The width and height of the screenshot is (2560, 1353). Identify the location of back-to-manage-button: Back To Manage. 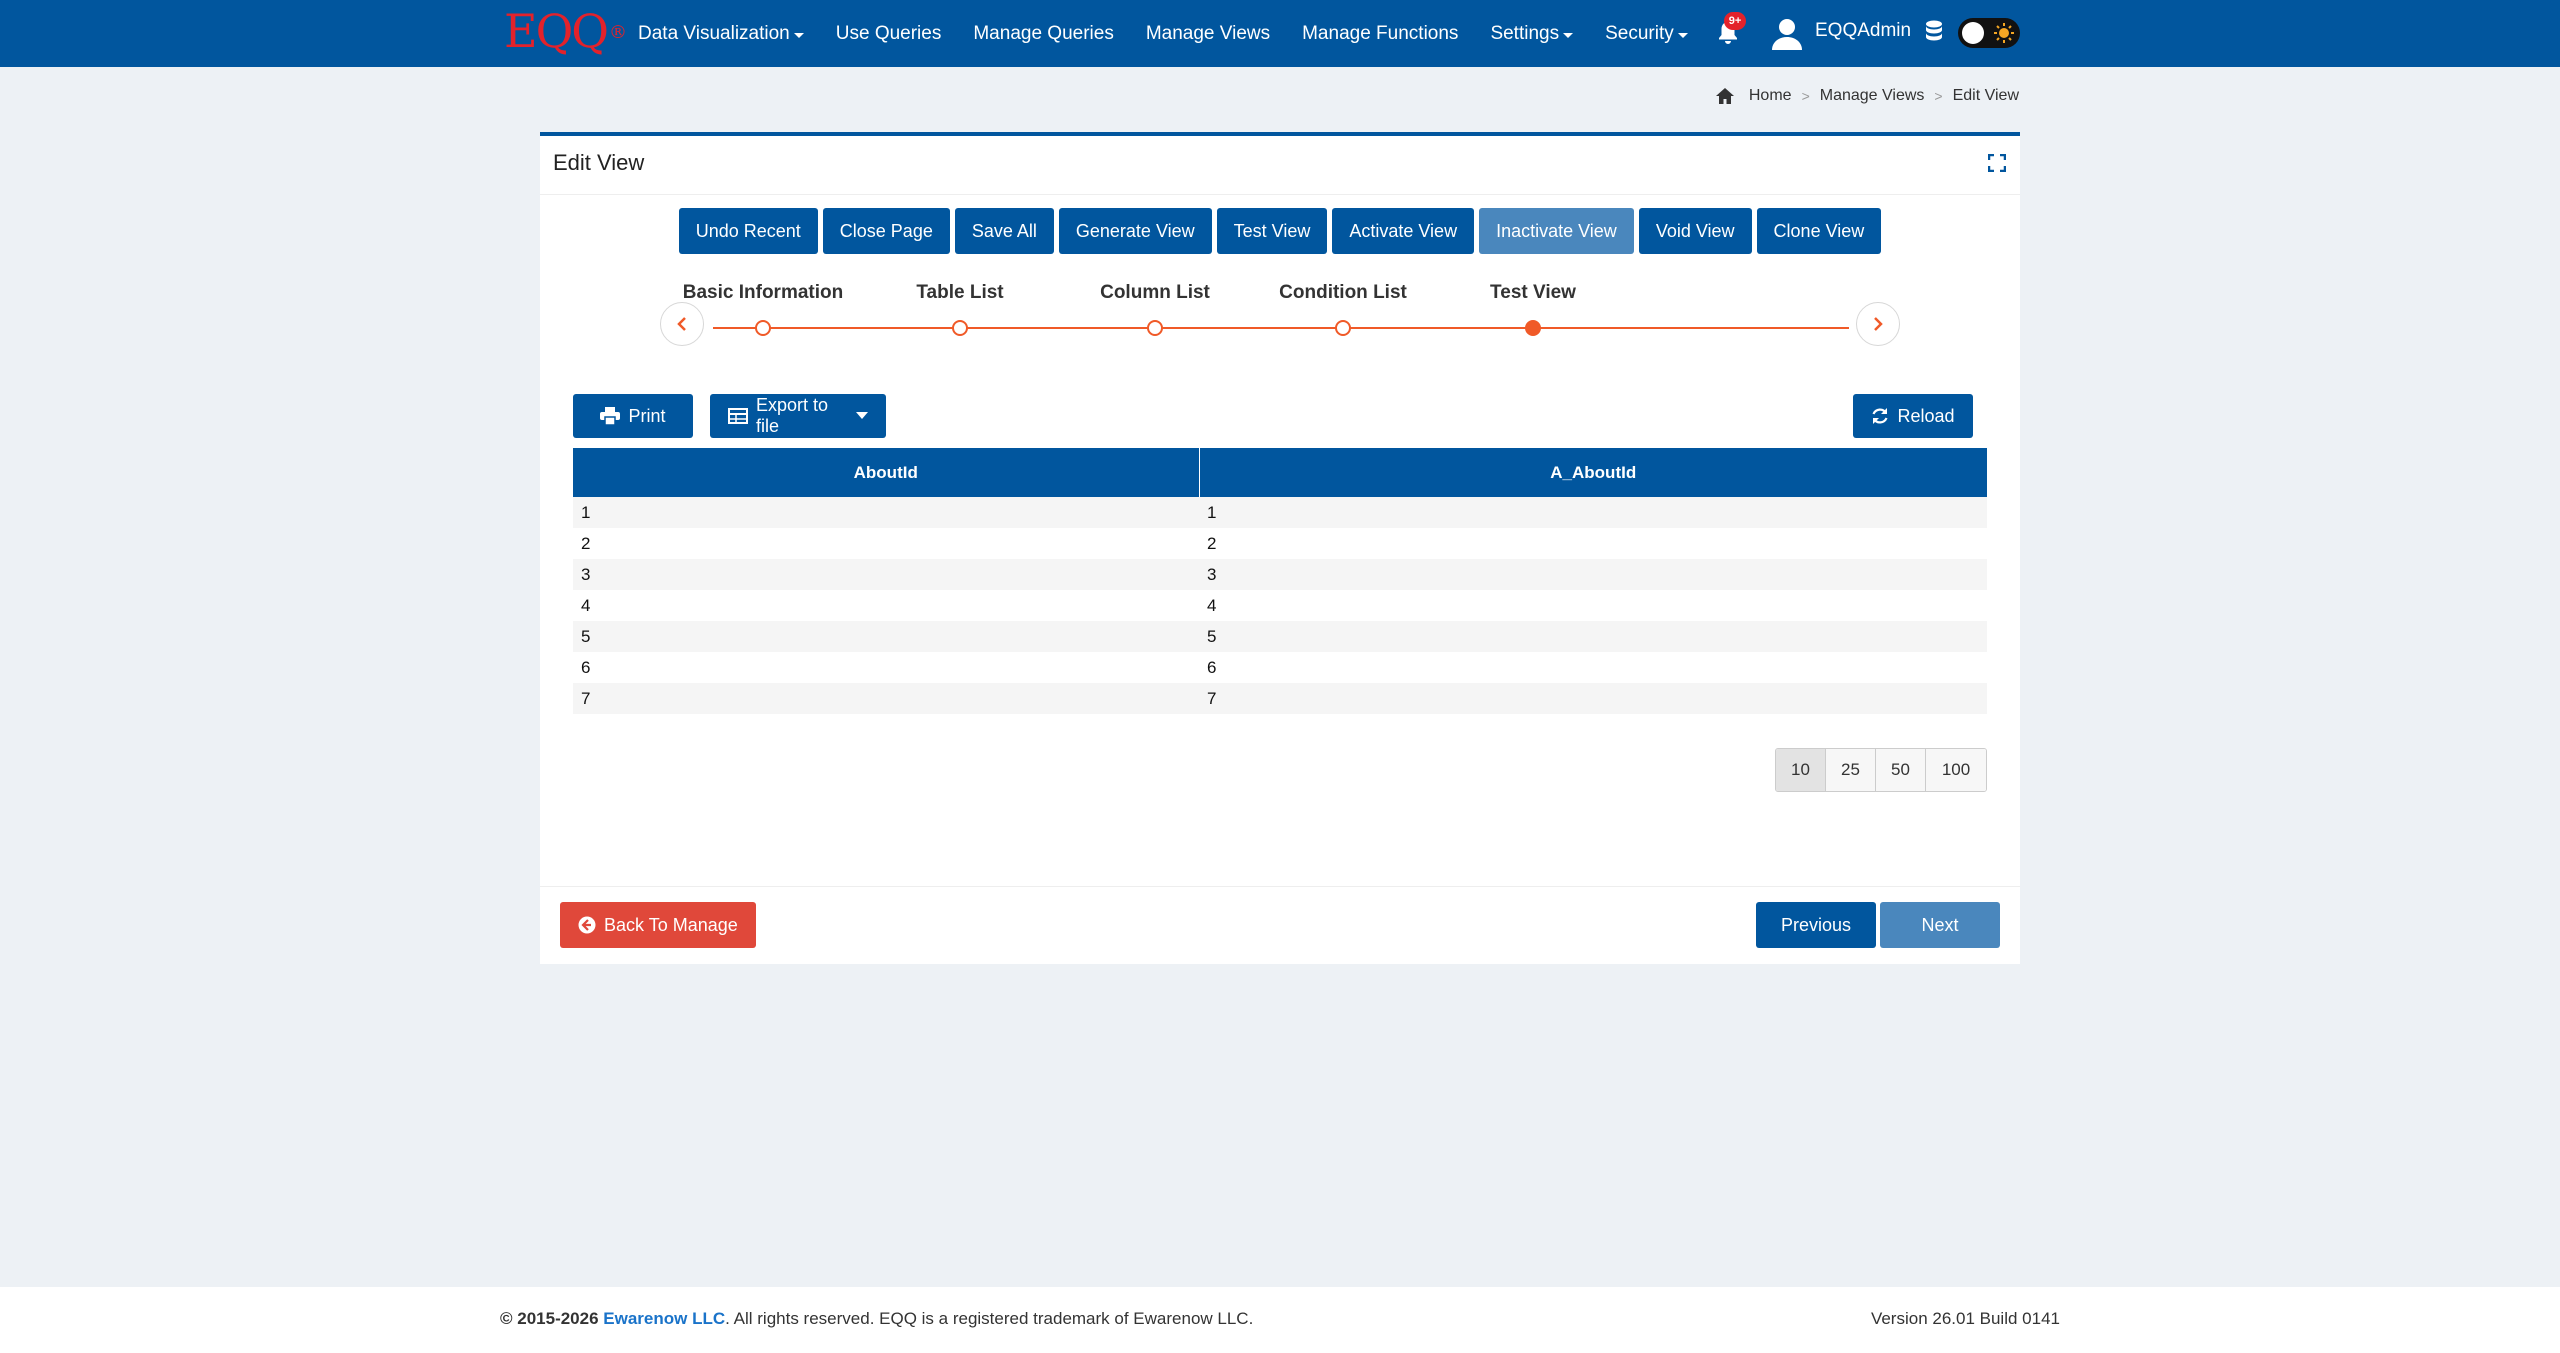
(658, 925).